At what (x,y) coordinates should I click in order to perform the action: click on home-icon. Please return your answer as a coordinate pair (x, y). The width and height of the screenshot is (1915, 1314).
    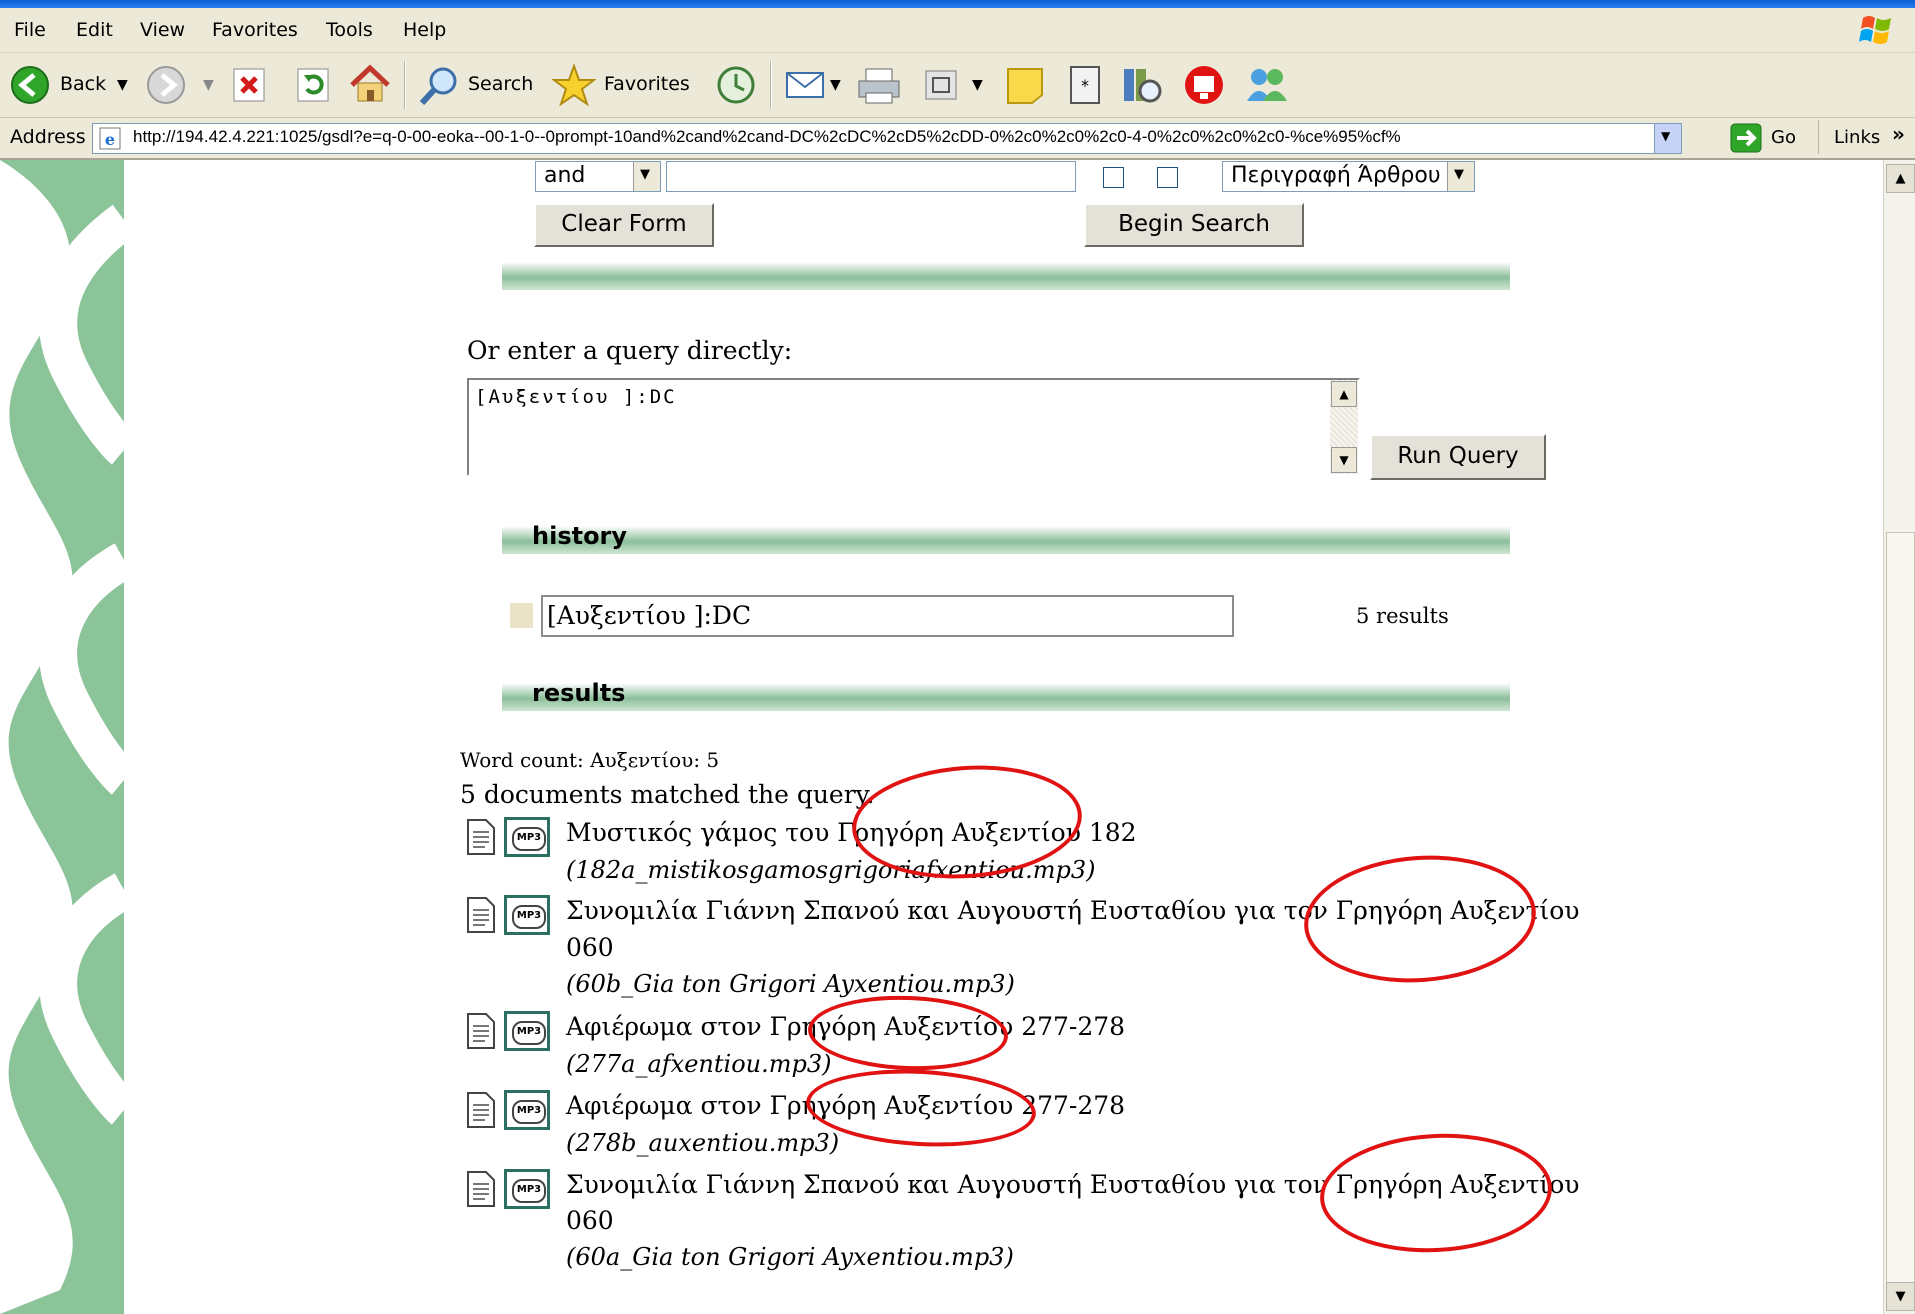
    Looking at the image, I should click on (370, 84).